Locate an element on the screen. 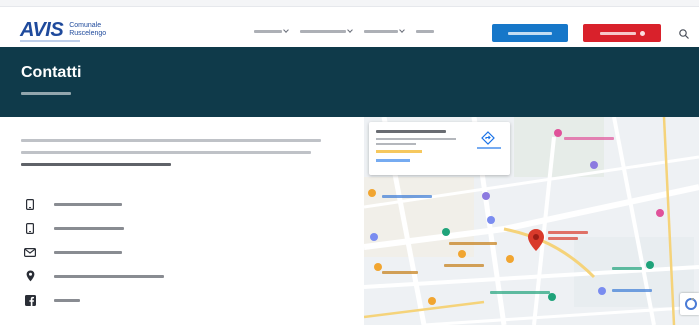 The width and height of the screenshot is (699, 325). map-rating-stars is located at coordinates (399, 151).